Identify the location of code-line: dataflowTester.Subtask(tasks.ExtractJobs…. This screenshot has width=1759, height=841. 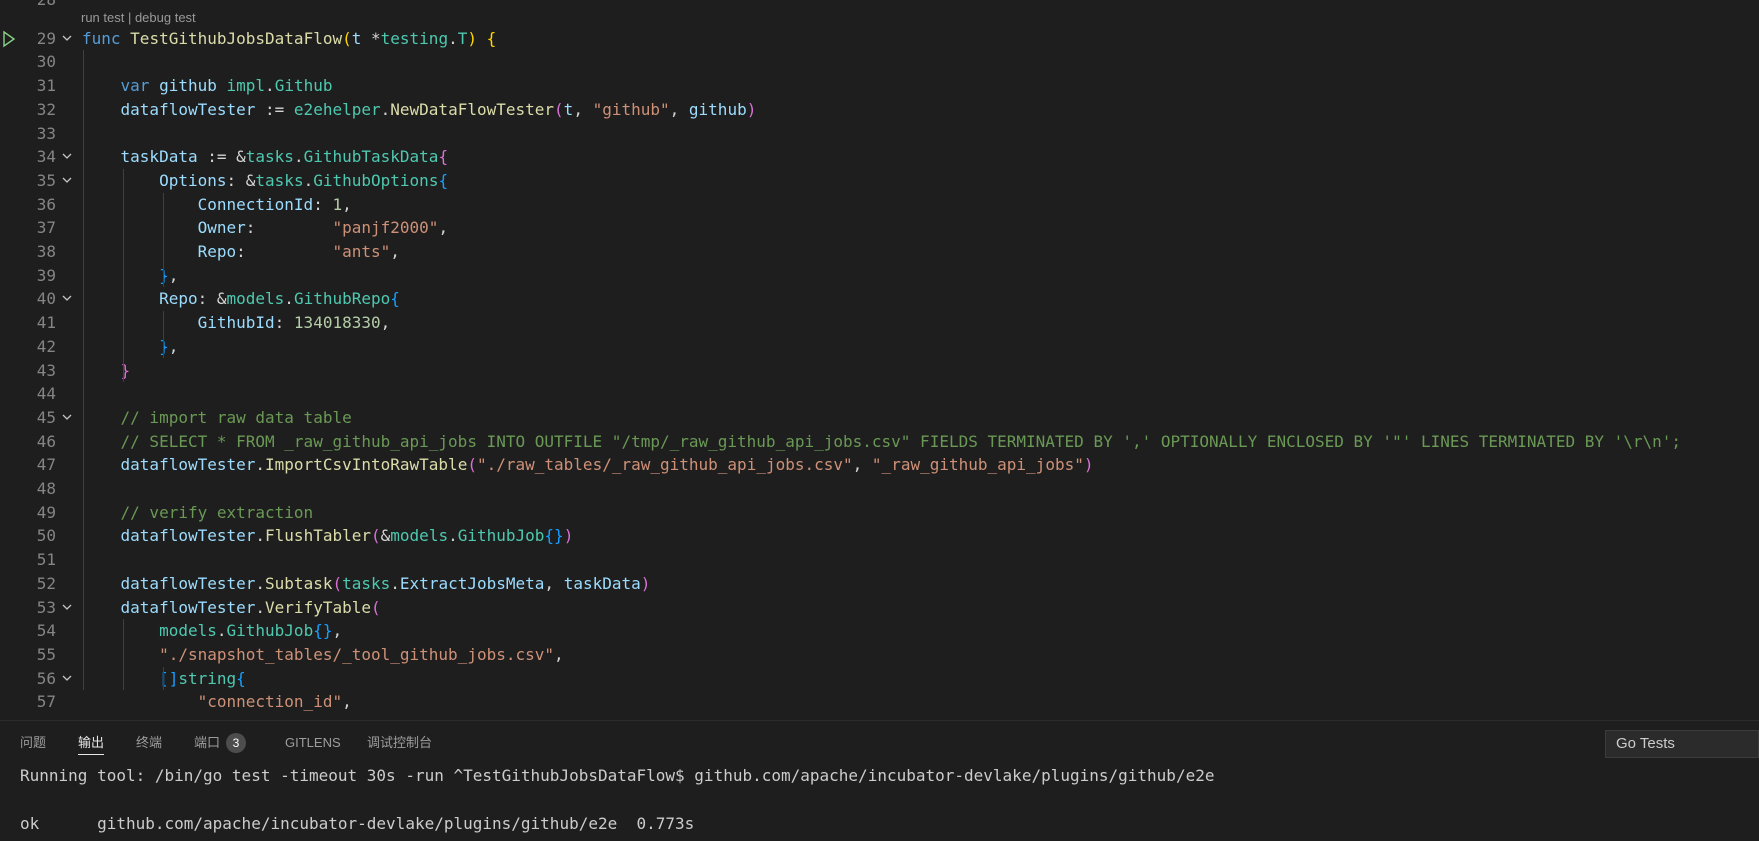
(366, 584).